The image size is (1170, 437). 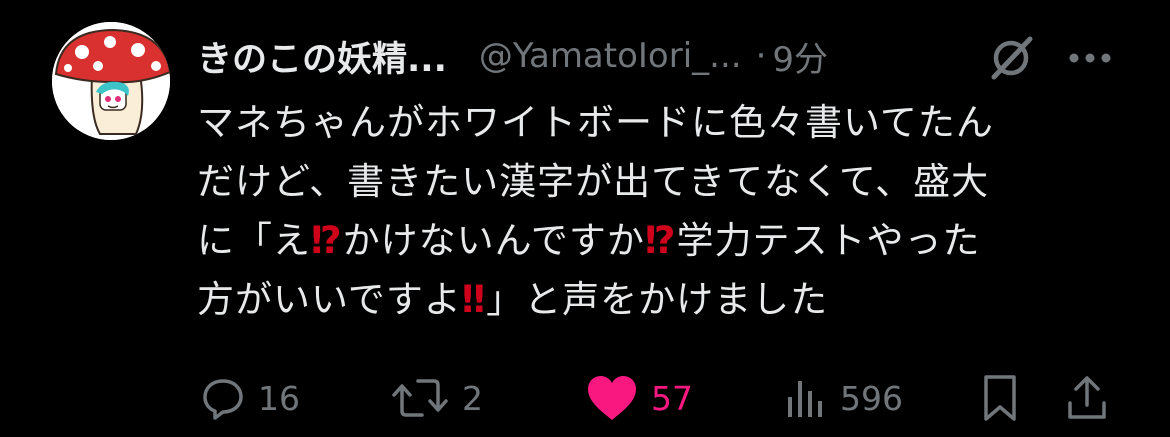 I want to click on repost-button: 2, so click(x=436, y=398).